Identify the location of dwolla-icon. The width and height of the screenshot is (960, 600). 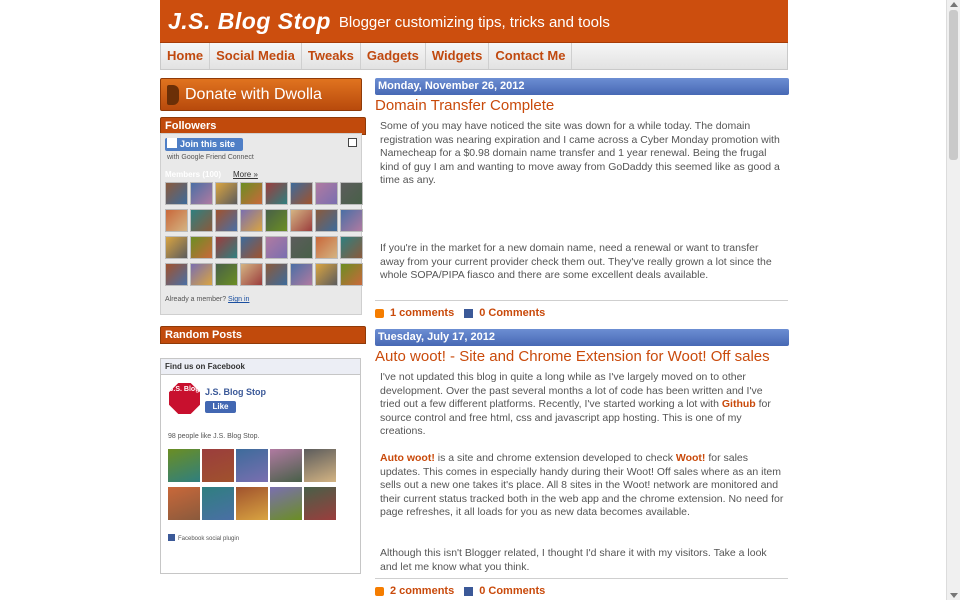
(173, 94).